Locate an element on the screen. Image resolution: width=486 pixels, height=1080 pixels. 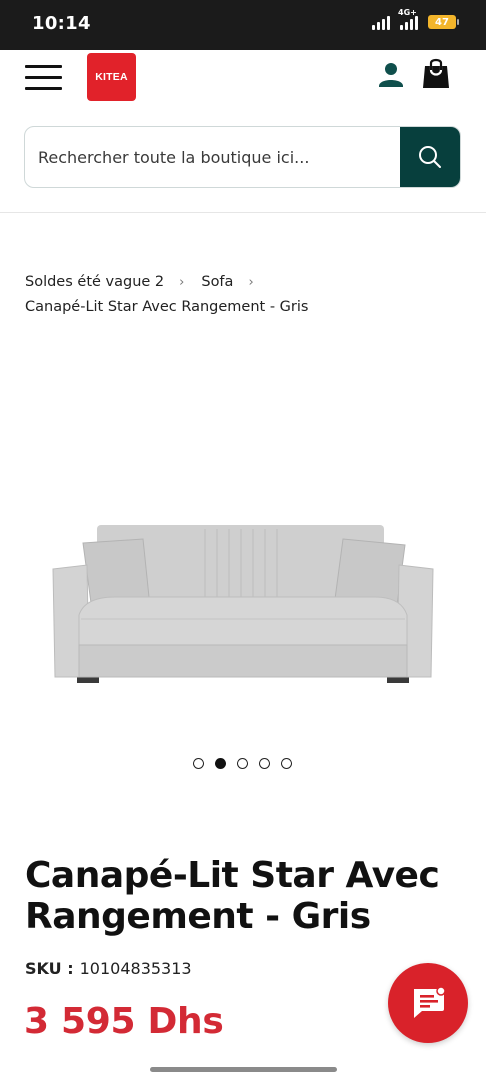
cart-button is located at coordinates (436, 74).